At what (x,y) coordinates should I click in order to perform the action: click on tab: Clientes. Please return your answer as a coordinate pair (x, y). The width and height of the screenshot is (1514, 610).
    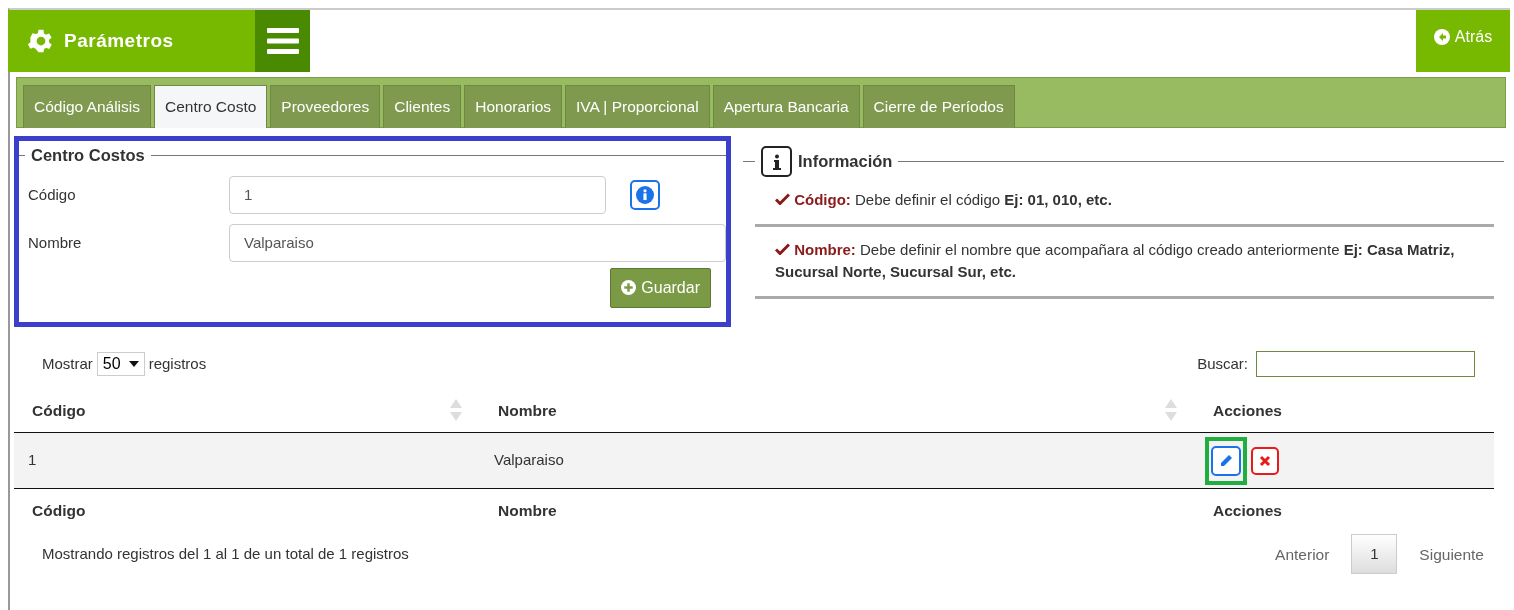
    Looking at the image, I should click on (422, 106).